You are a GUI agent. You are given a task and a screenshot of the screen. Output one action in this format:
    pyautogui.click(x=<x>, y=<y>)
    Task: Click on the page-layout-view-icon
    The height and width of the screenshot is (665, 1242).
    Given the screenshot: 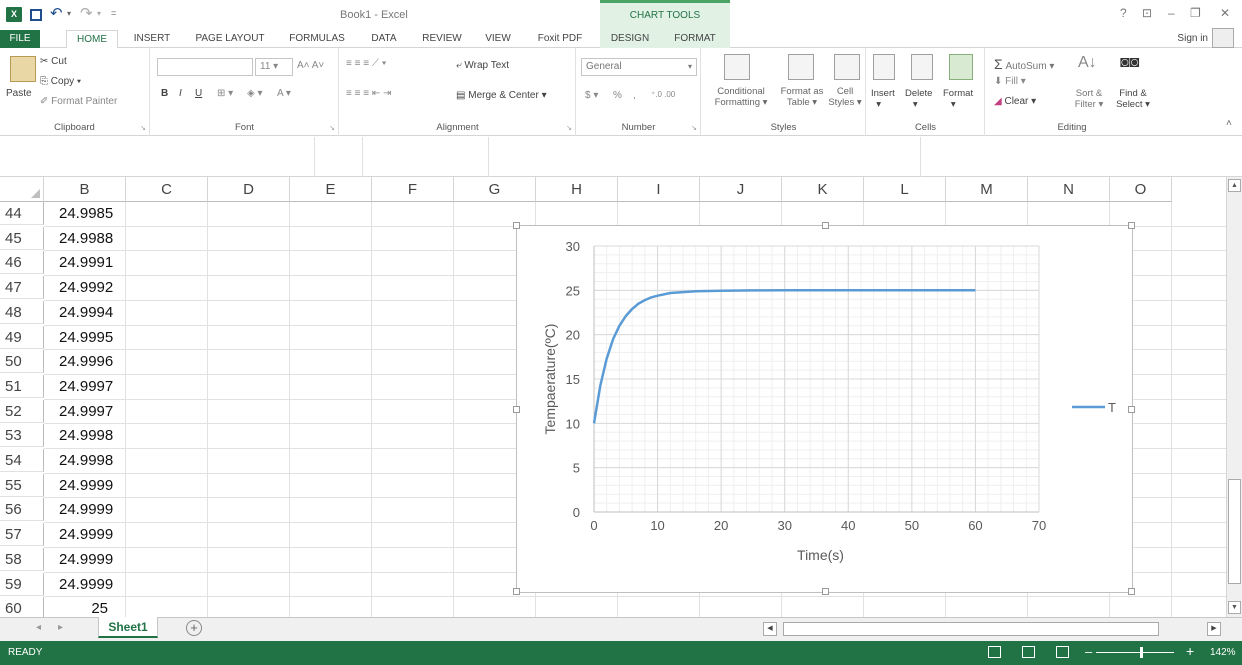 What is the action you would take?
    pyautogui.click(x=1028, y=652)
    